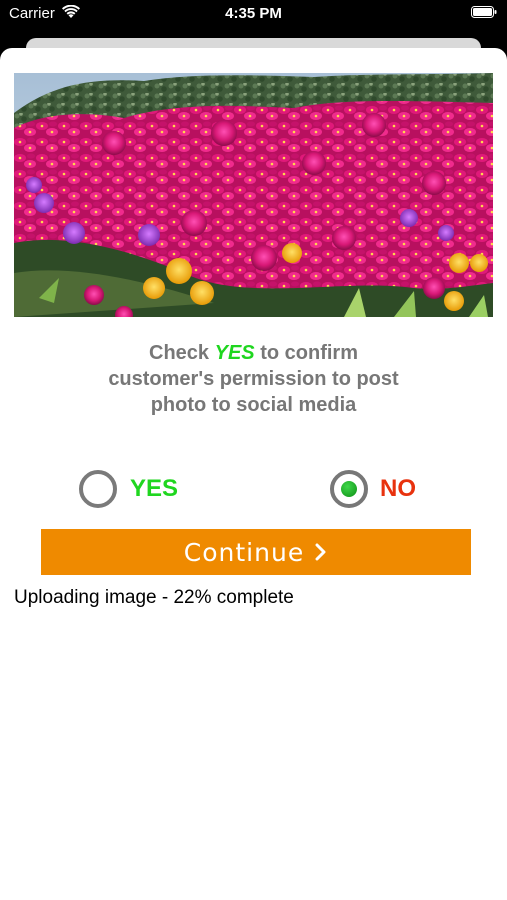  I want to click on prompt-after: to confirm, so click(306, 353).